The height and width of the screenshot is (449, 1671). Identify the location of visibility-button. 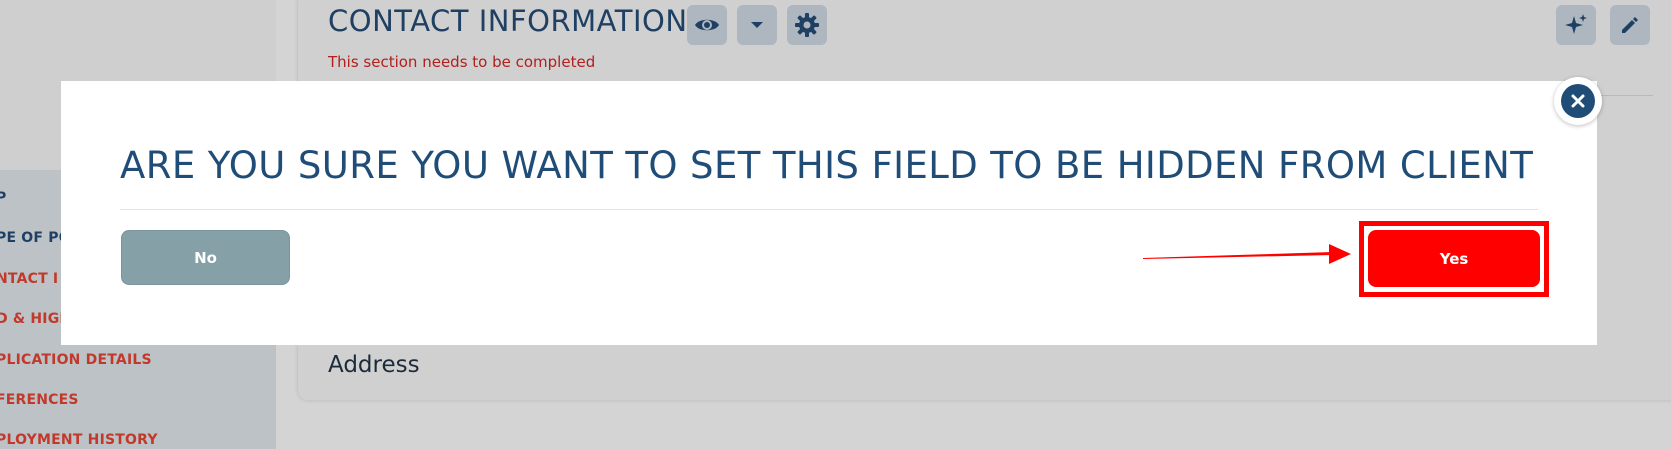
(707, 25).